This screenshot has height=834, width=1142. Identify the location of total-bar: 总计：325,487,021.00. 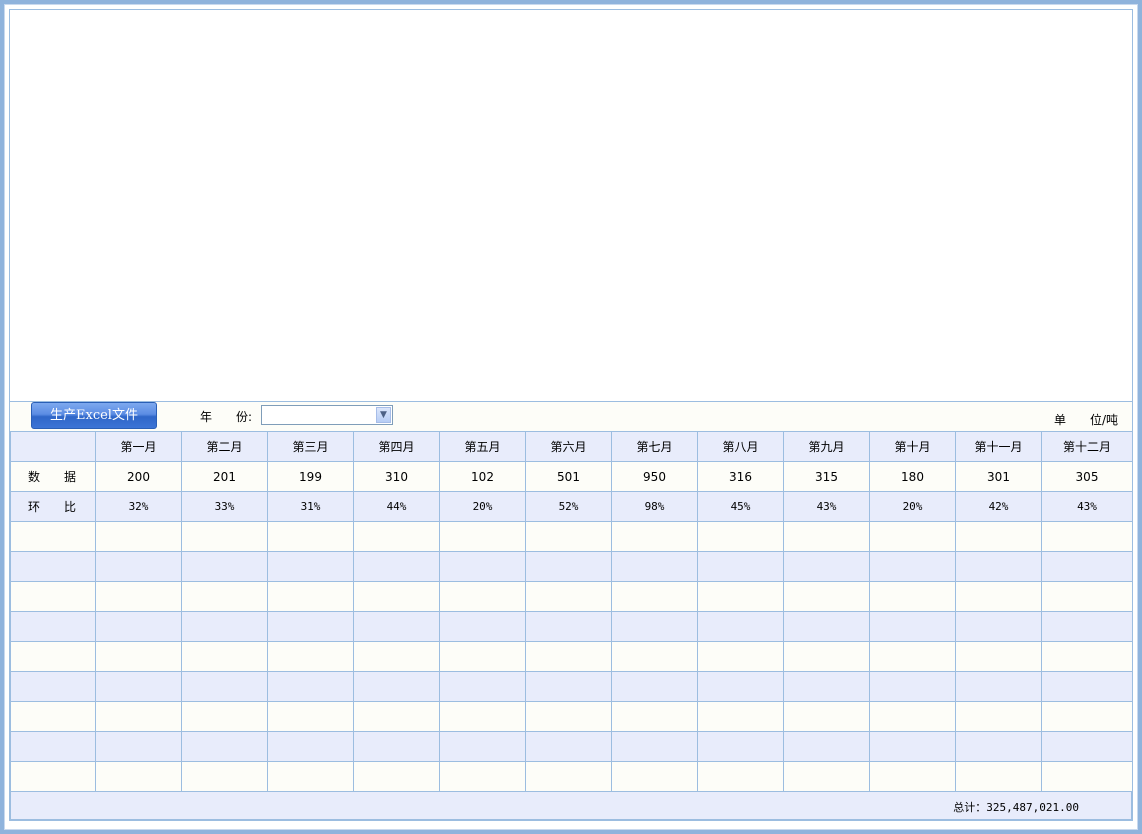
(571, 805).